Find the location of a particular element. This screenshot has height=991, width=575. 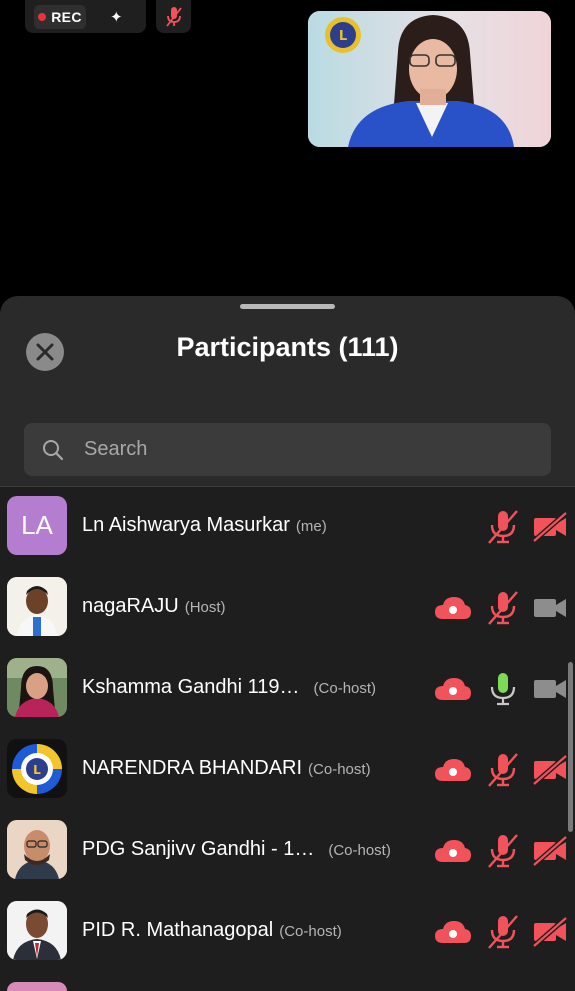

recording-toolbar: REC ✦ is located at coordinates (85, 16).